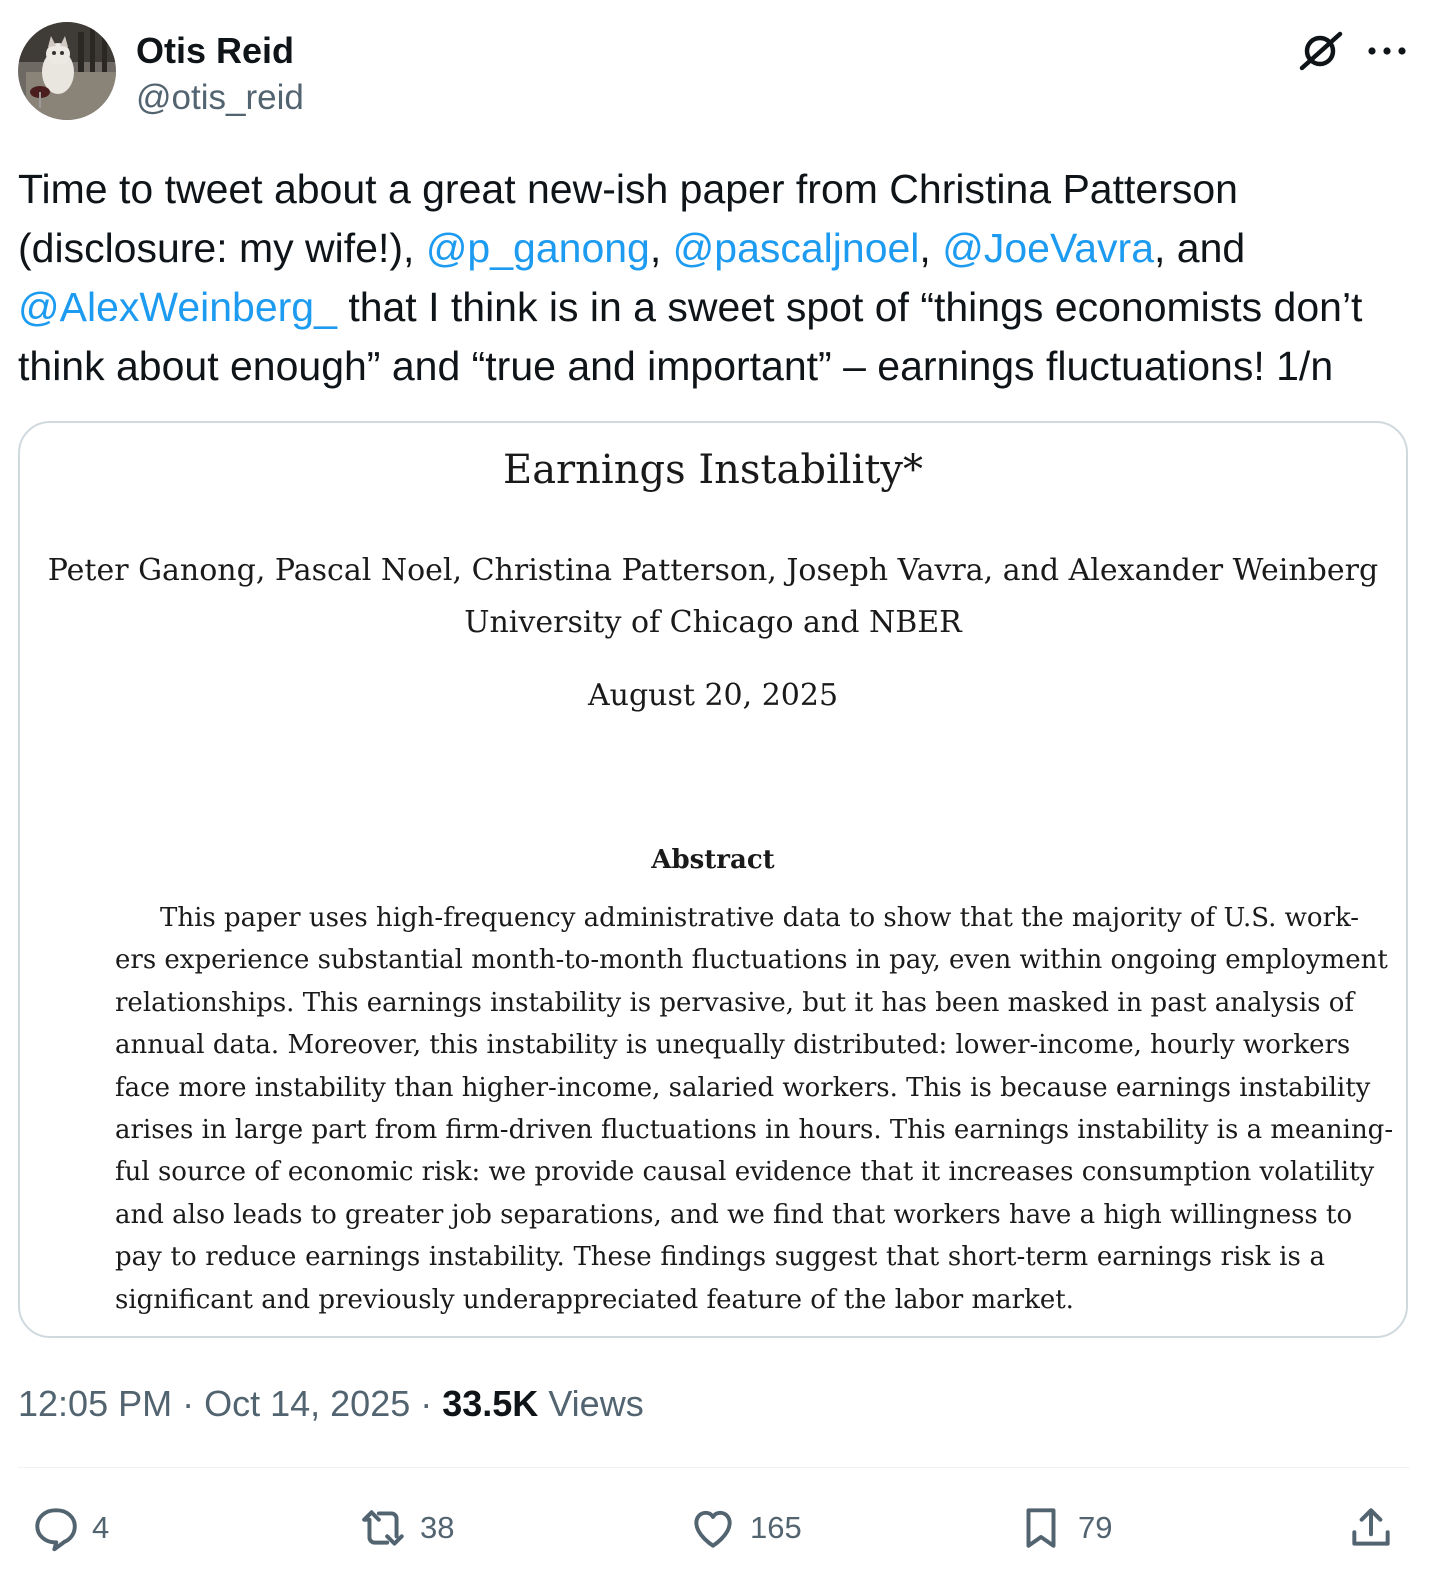 This screenshot has width=1456, height=1595. What do you see at coordinates (591, 1403) in the screenshot?
I see `views-label: Views` at bounding box center [591, 1403].